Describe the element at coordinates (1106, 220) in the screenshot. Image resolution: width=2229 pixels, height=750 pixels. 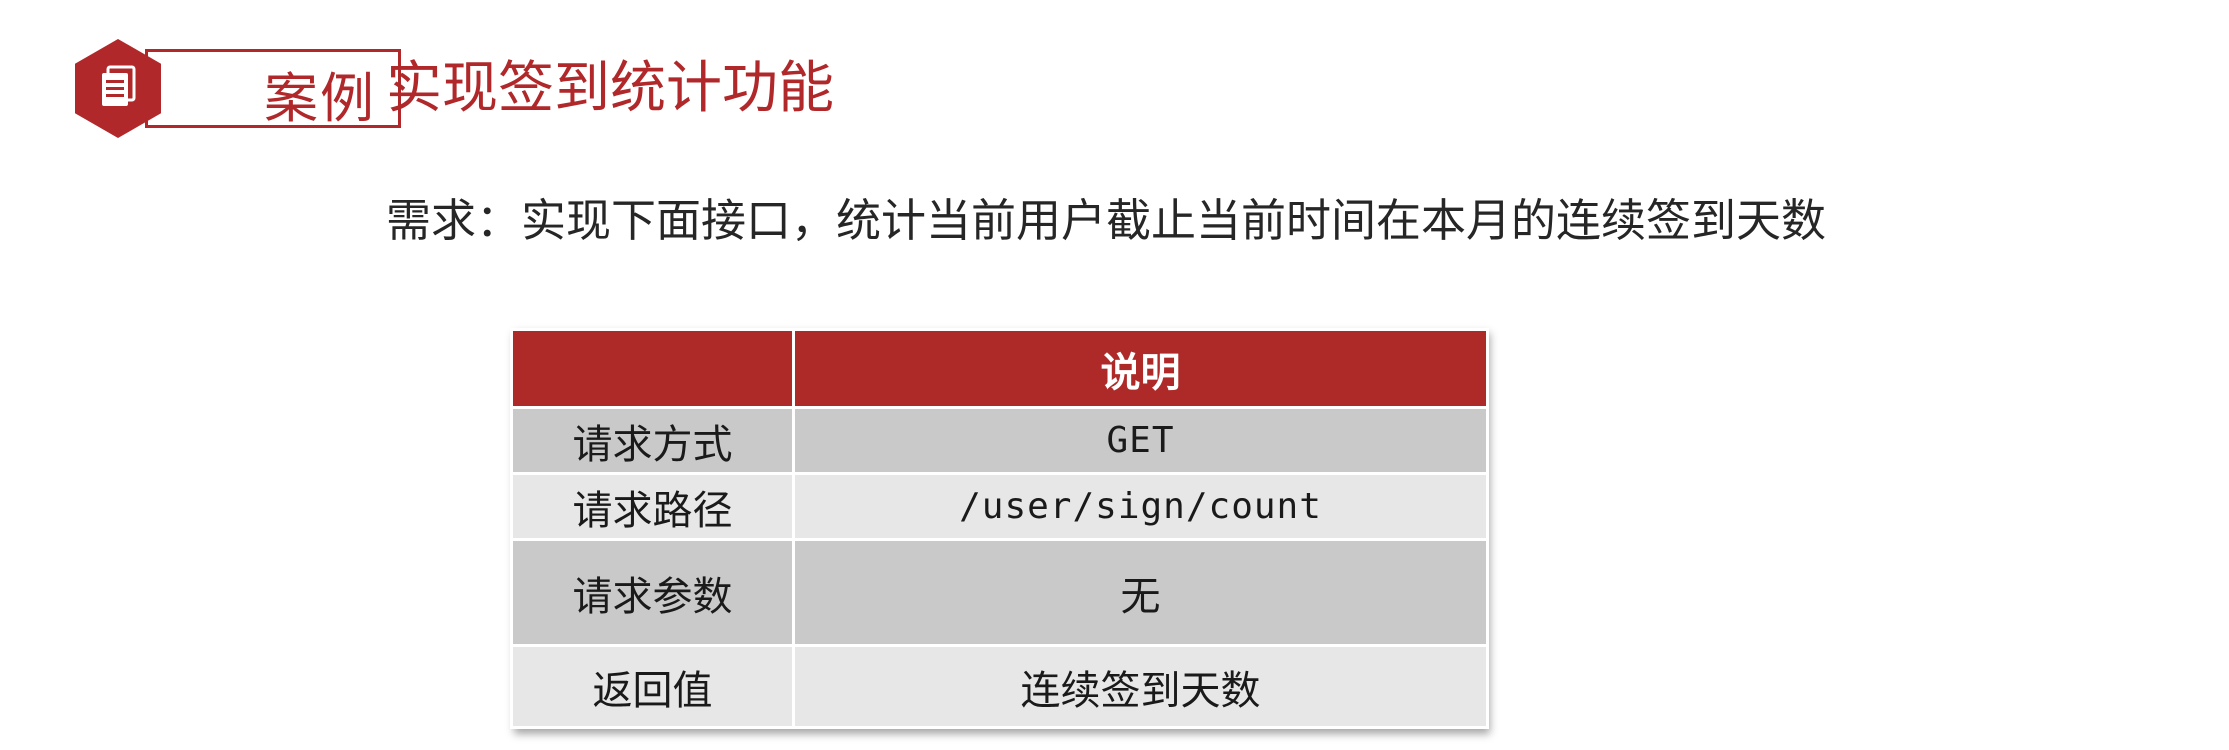
I see `requirement-text: 需求：实现下面接口，统计当前用户截止当前时间在本月的连续签到天数` at that location.